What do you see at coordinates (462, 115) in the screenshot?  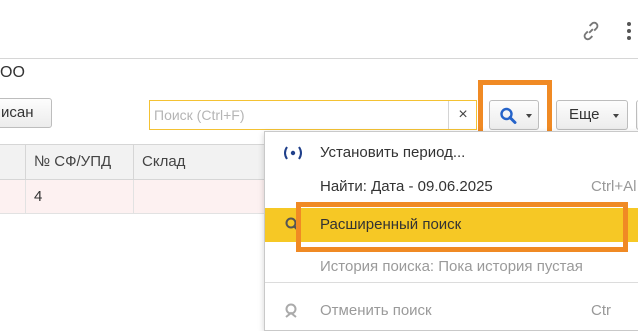 I see `clear-search-button: ×` at bounding box center [462, 115].